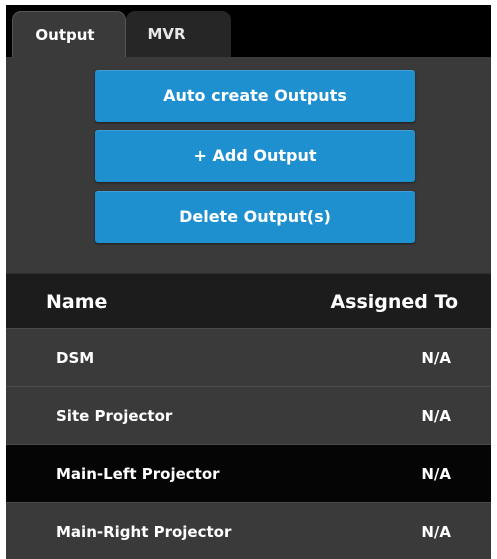 The height and width of the screenshot is (559, 497). I want to click on tab-mvr: MVR, so click(178, 34).